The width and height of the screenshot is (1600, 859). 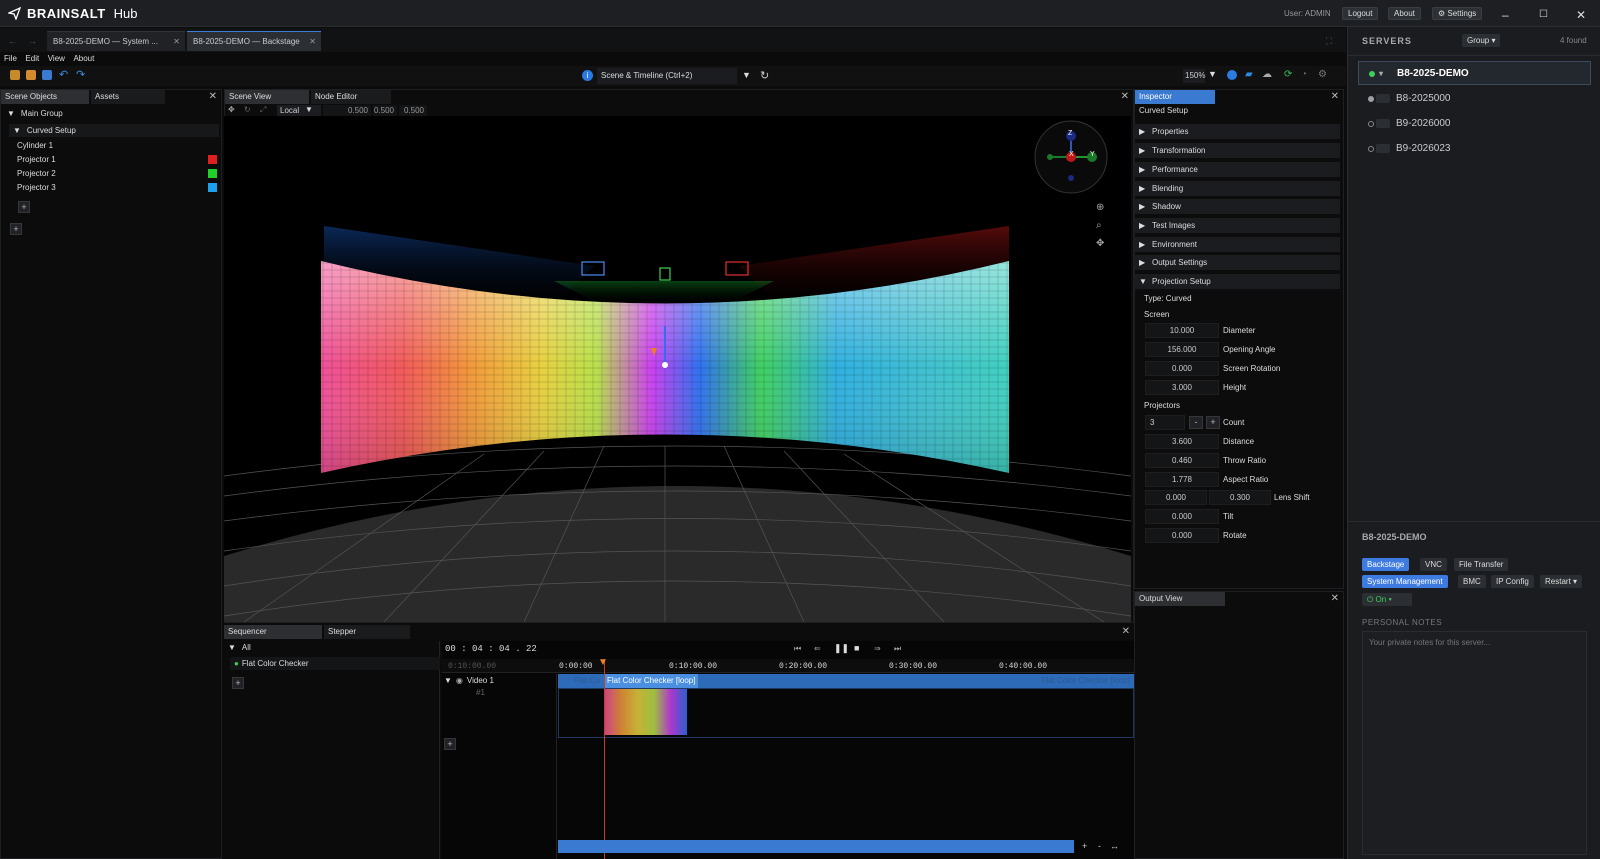 I want to click on cloud-icon: ☁, so click(x=1267, y=74).